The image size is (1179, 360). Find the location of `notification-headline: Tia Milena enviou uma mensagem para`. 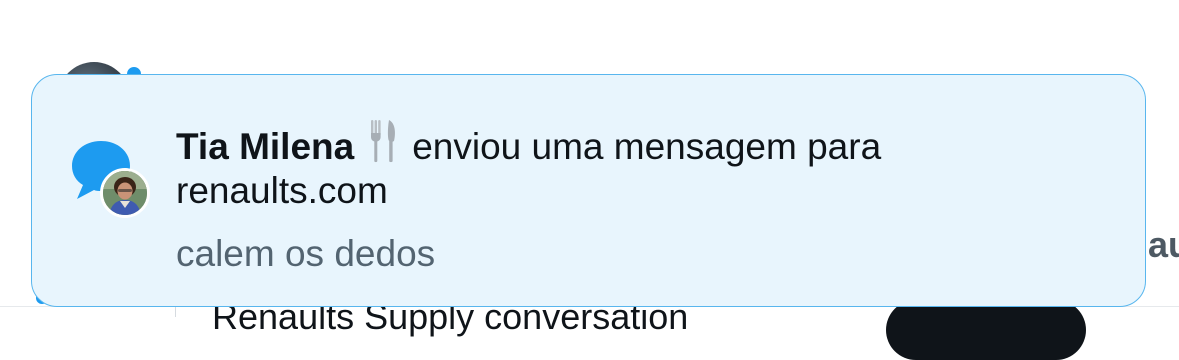

notification-headline: Tia Milena enviou uma mensagem para is located at coordinates (528, 143).